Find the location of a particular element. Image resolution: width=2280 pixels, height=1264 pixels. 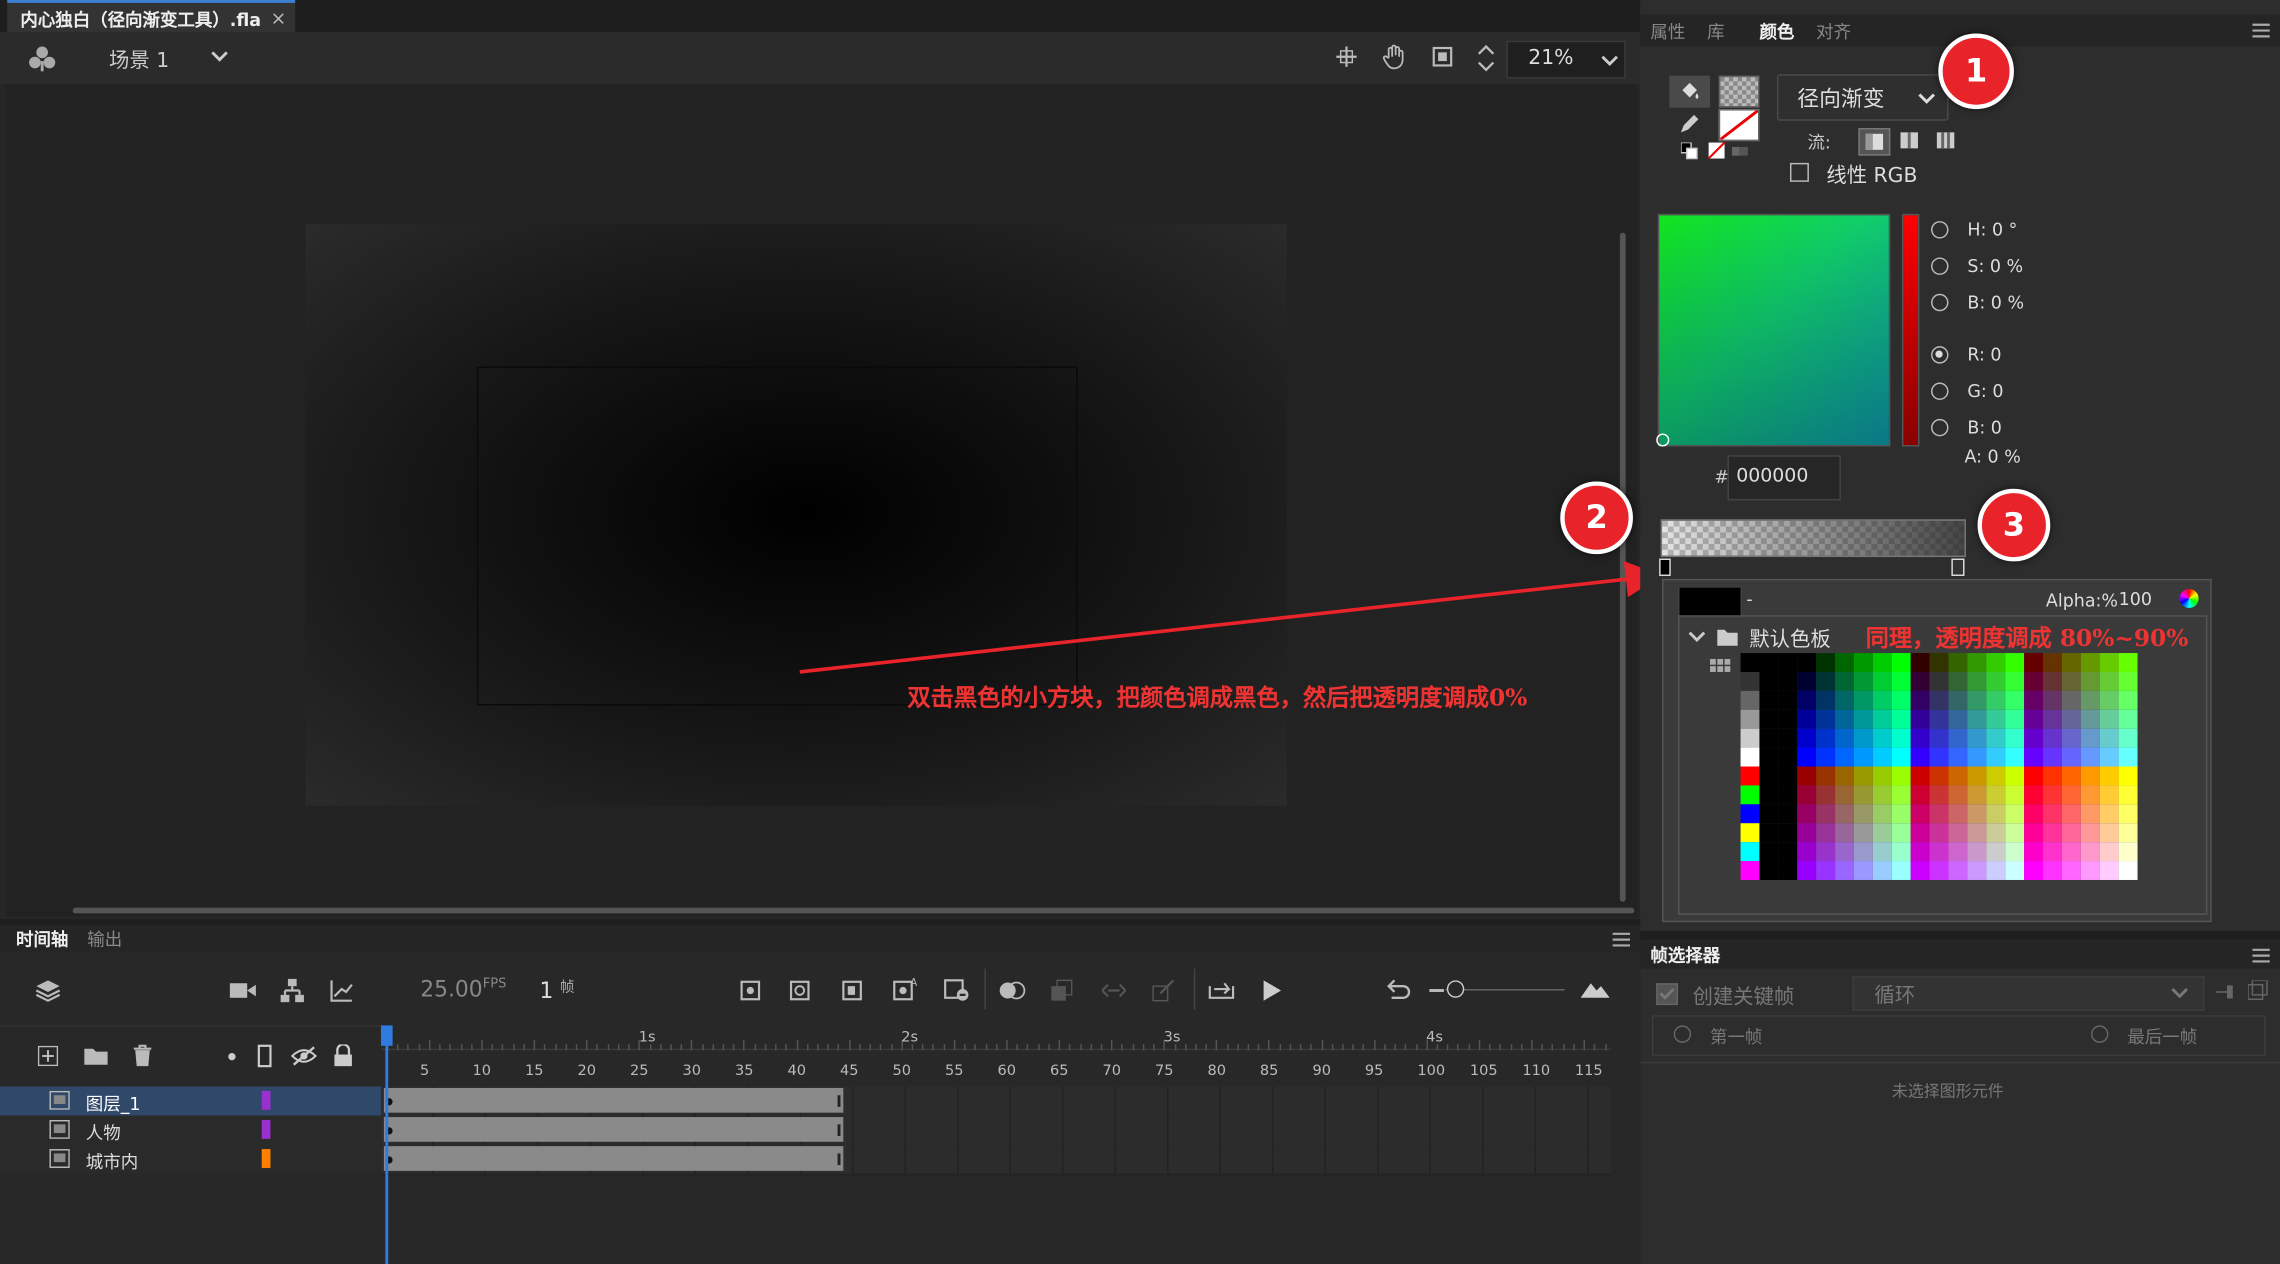

remove-frame-icon is located at coordinates (957, 990).